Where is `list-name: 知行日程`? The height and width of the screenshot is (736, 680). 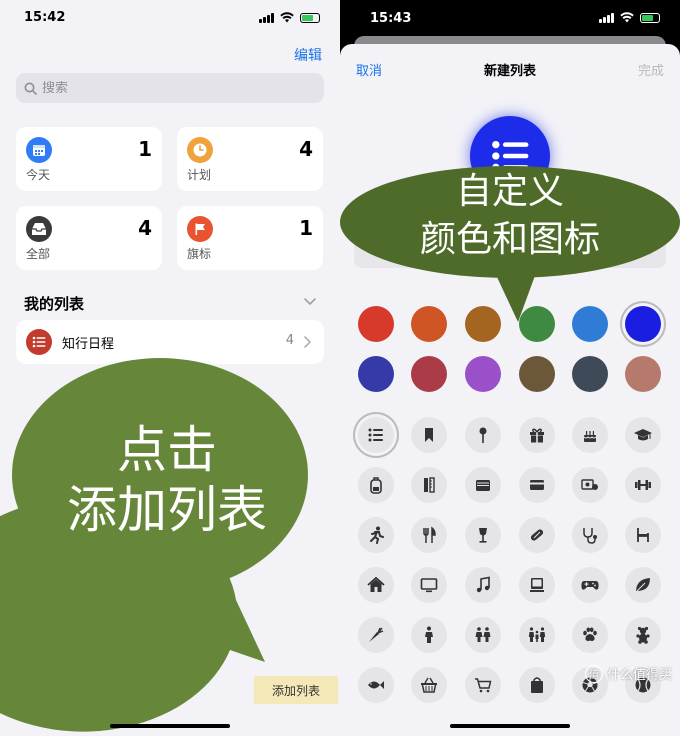
list-name: 知行日程 is located at coordinates (88, 344).